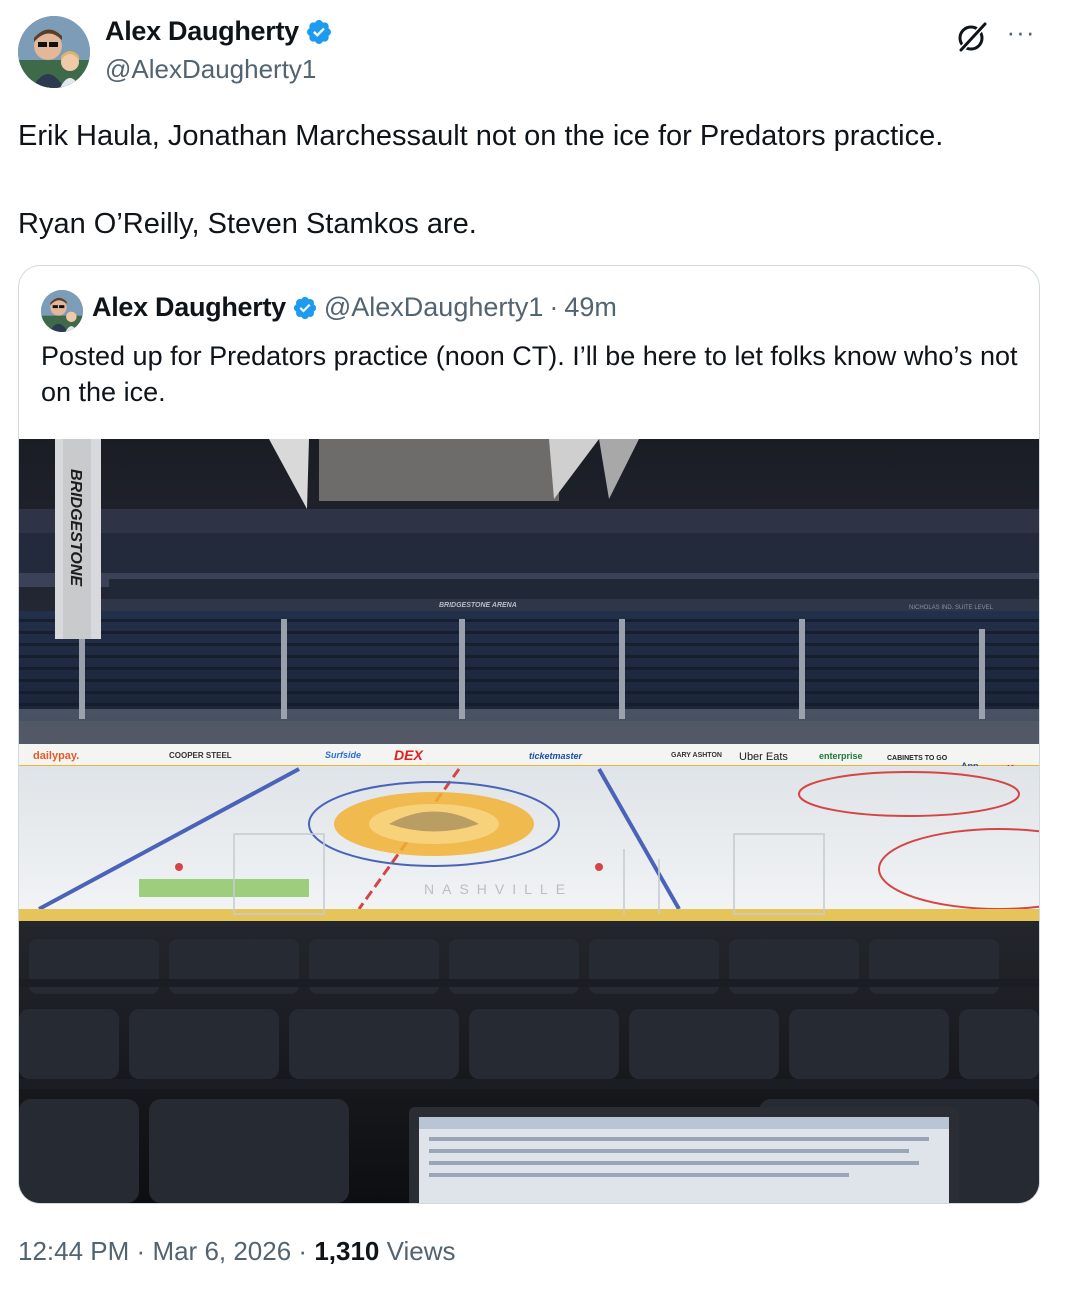  What do you see at coordinates (590, 307) in the screenshot?
I see `quoted-tweet-time: 49m` at bounding box center [590, 307].